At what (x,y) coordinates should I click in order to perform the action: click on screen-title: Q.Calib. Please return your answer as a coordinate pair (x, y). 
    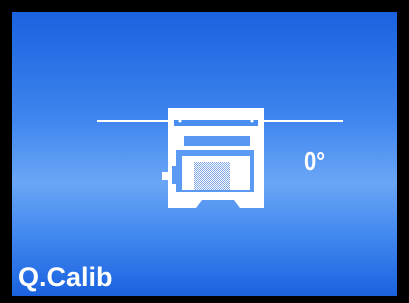
    Looking at the image, I should click on (65, 277).